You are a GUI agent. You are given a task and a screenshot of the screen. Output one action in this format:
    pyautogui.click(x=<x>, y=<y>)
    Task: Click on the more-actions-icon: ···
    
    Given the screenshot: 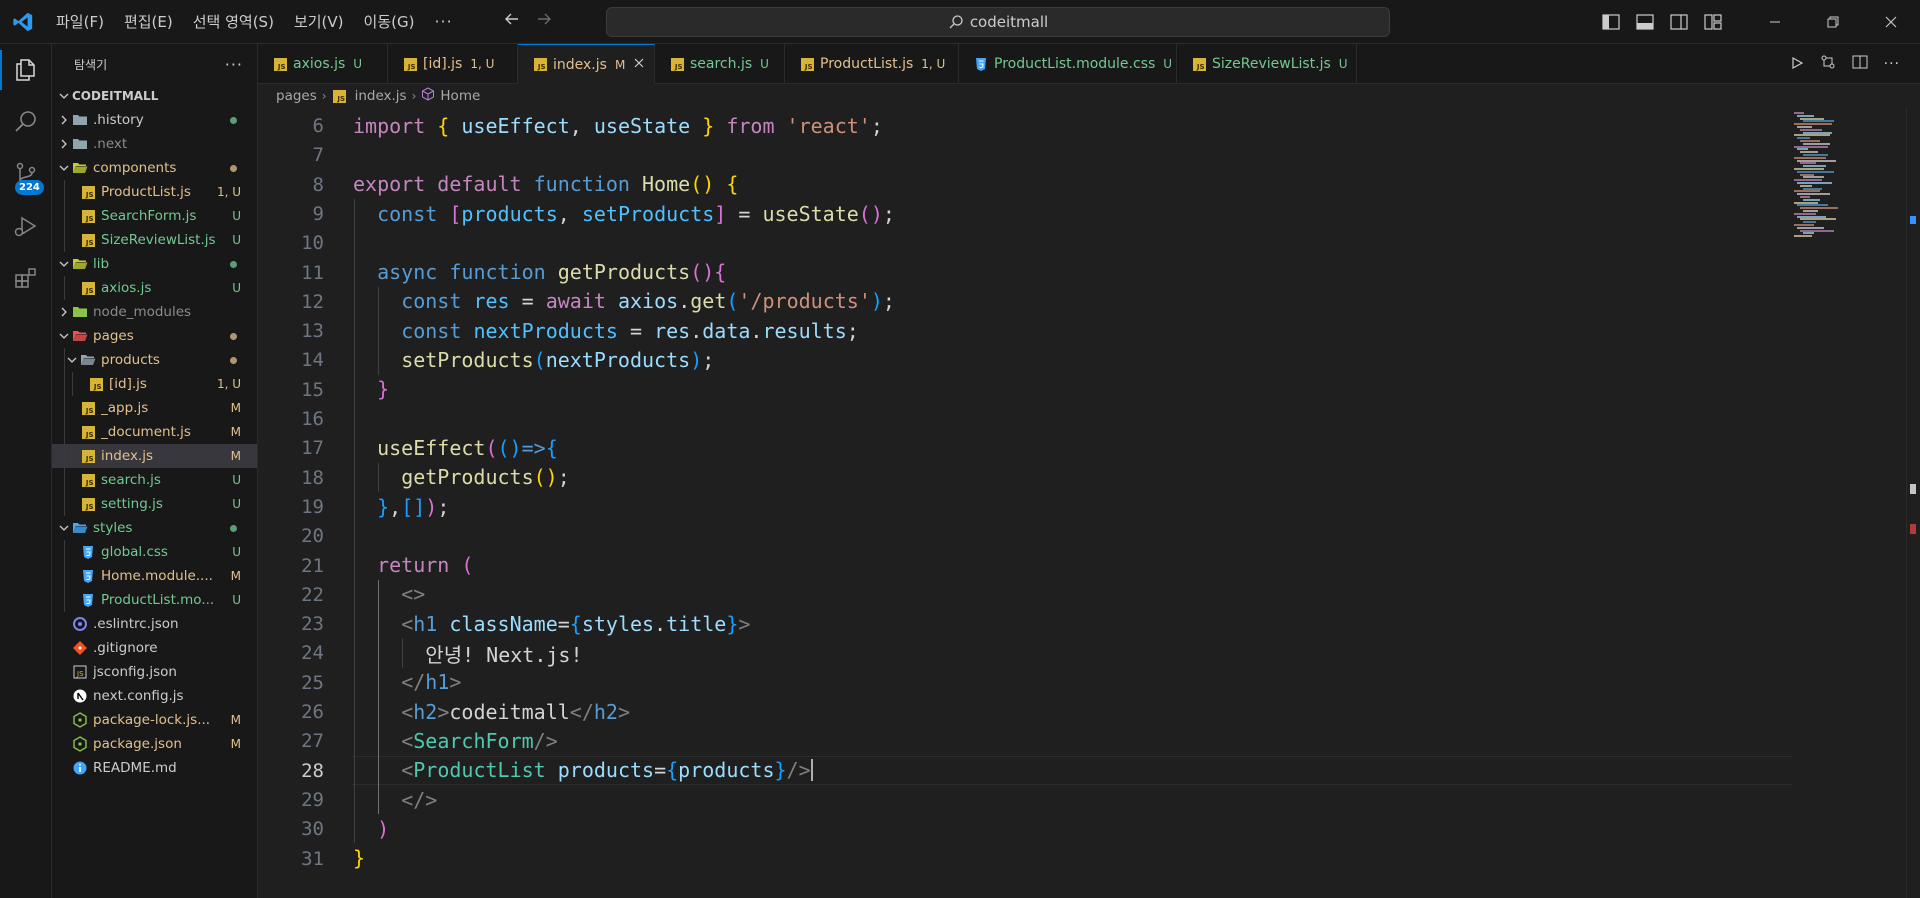 What is the action you would take?
    pyautogui.click(x=234, y=64)
    